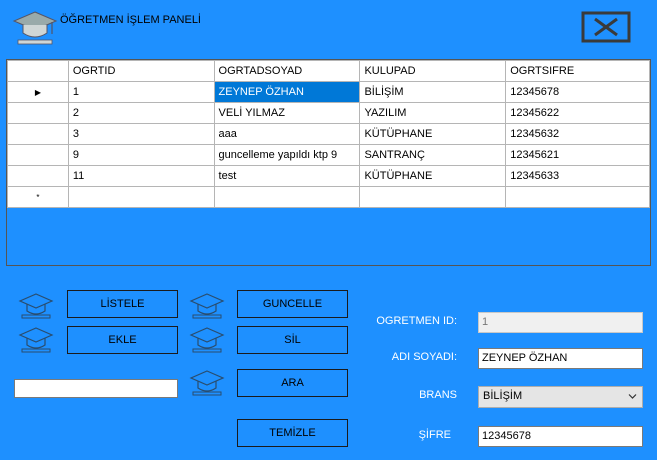 Image resolution: width=657 pixels, height=460 pixels. I want to click on table-cell: 12345633, so click(577, 176).